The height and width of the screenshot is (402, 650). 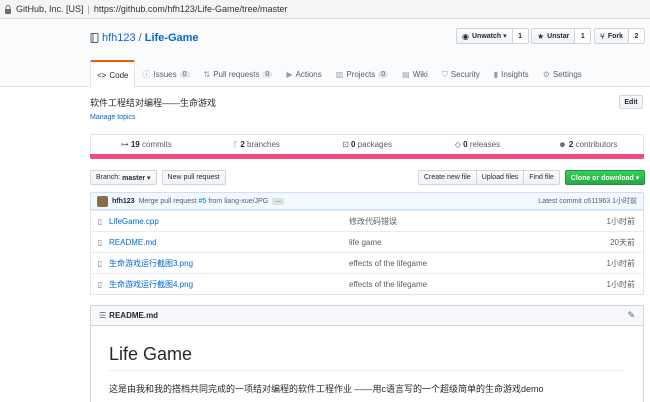 I want to click on create-new-file-button: Create new file, so click(x=447, y=177).